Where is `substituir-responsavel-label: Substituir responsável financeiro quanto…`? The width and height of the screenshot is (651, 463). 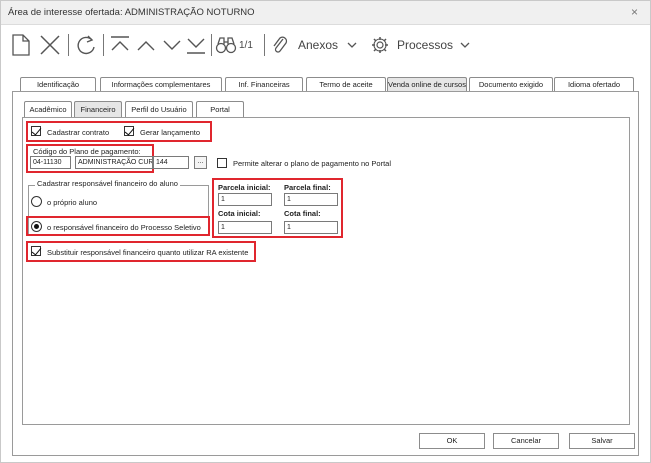 substituir-responsavel-label: Substituir responsável financeiro quanto… is located at coordinates (148, 252).